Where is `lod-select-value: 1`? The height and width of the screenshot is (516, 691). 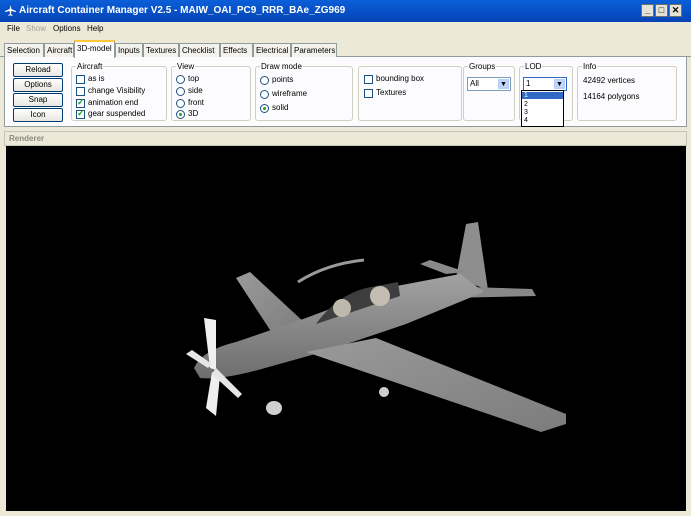
lod-select-value: 1 is located at coordinates (528, 83).